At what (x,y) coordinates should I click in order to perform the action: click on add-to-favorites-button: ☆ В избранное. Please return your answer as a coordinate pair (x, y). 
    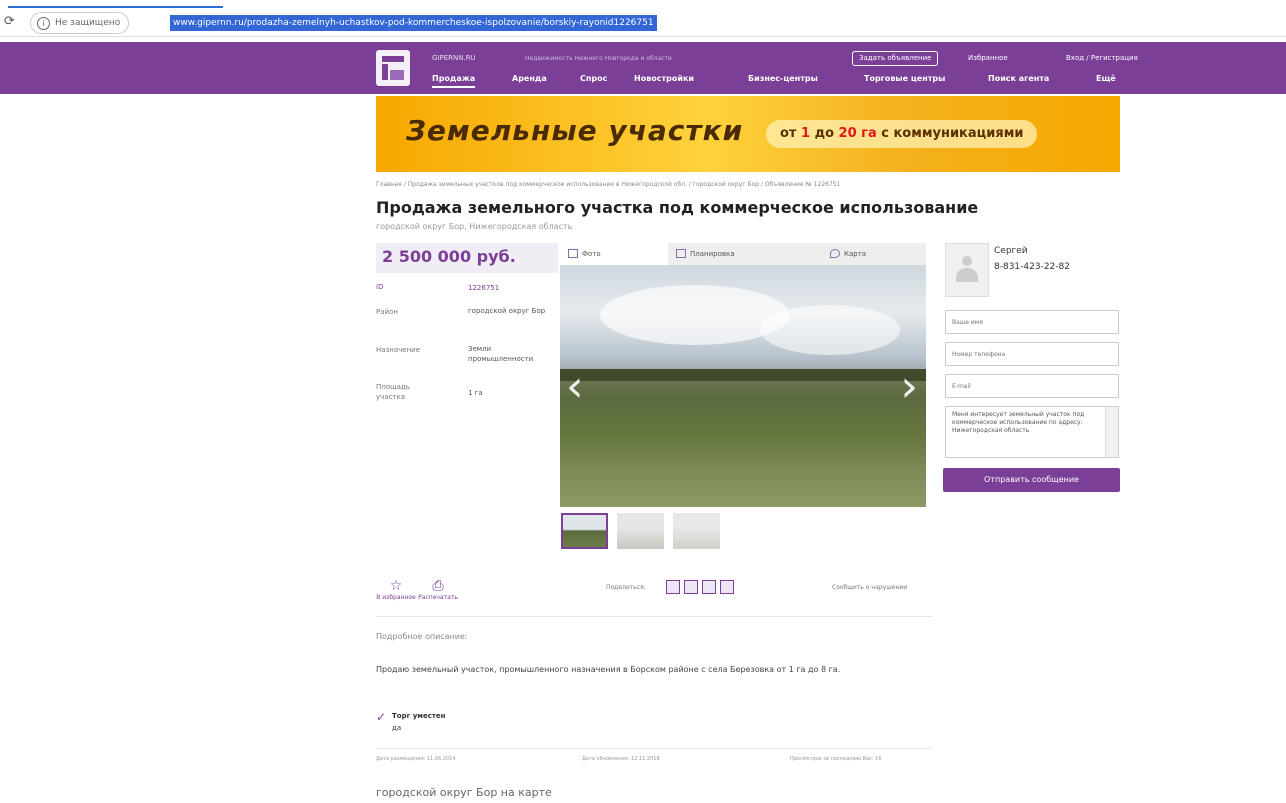
    Looking at the image, I should click on (396, 589).